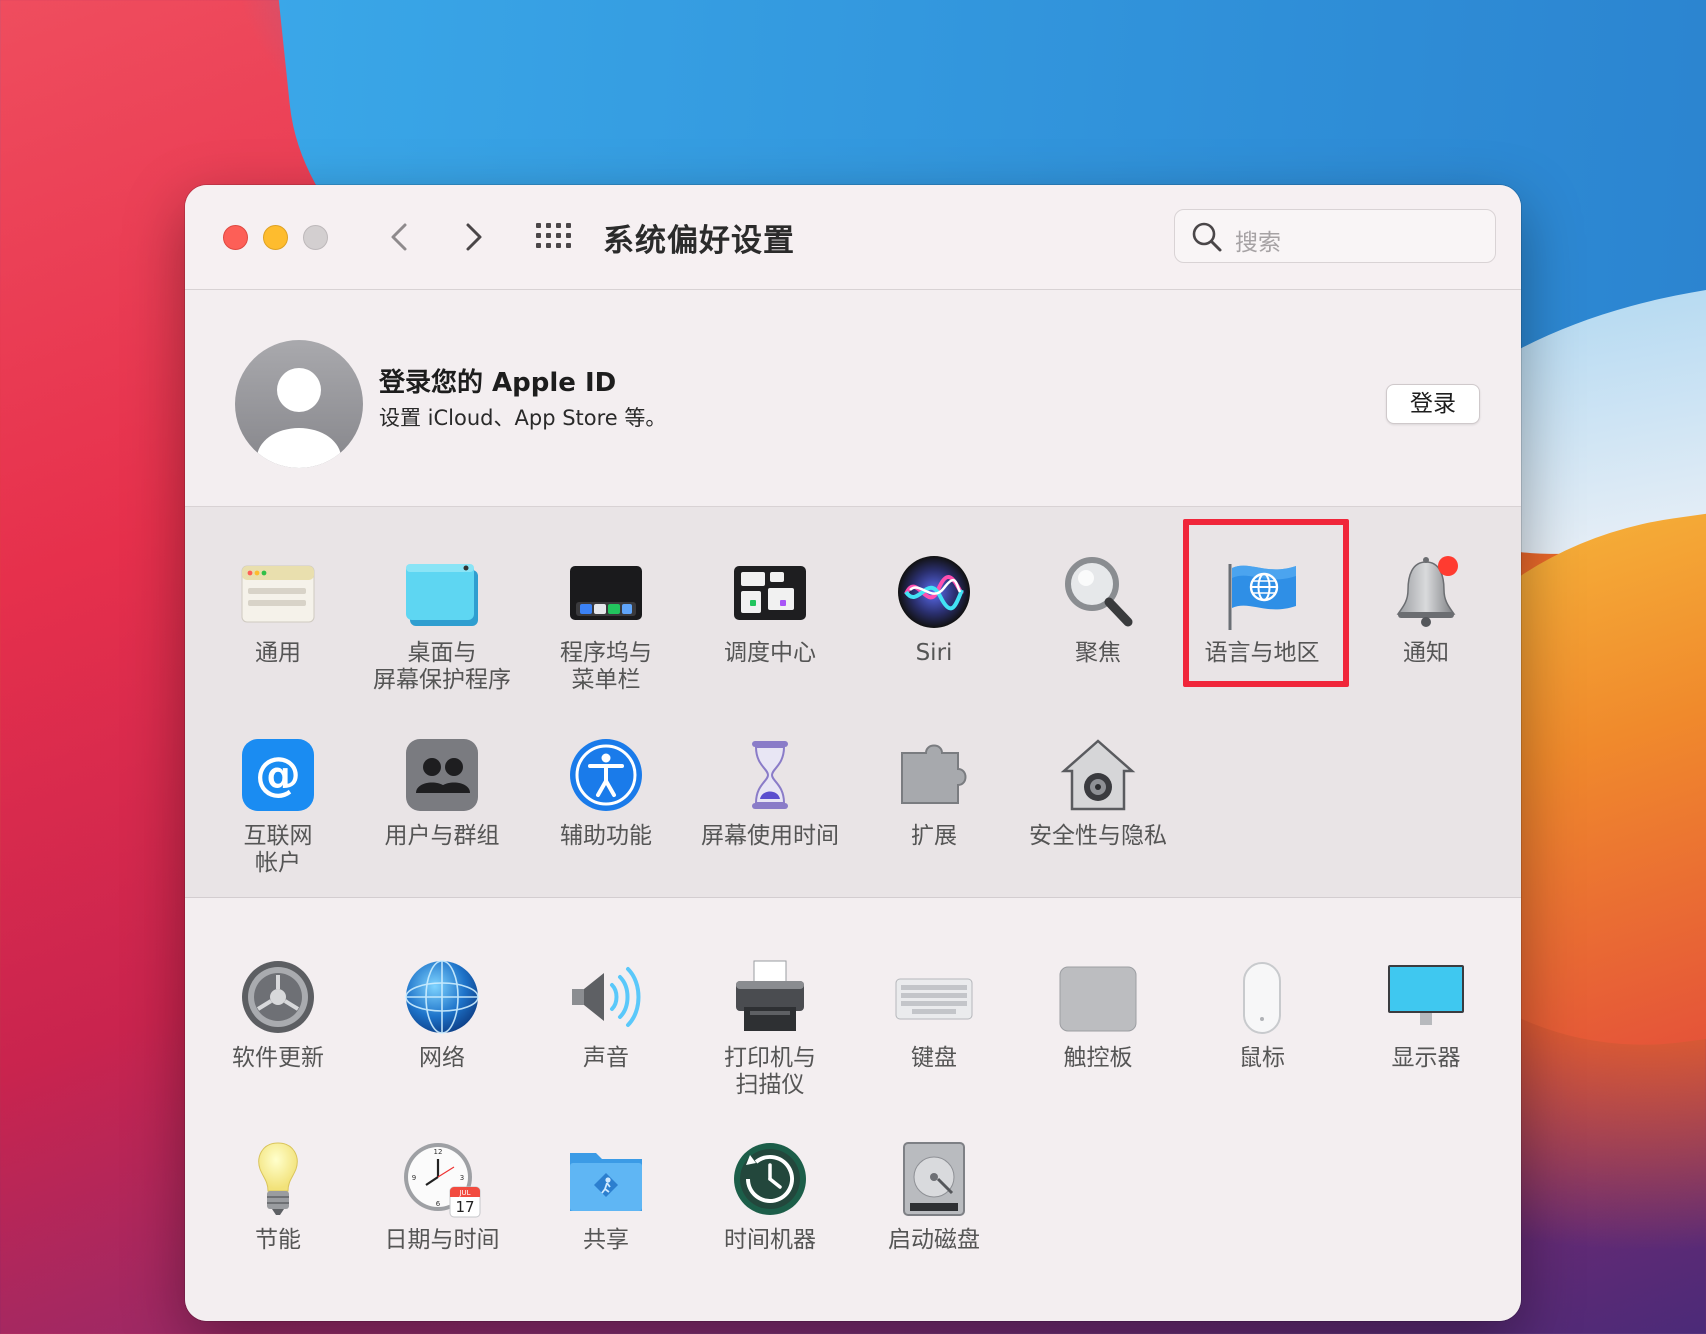 Image resolution: width=1706 pixels, height=1334 pixels. Describe the element at coordinates (770, 593) in the screenshot. I see `mission-control-icon` at that location.